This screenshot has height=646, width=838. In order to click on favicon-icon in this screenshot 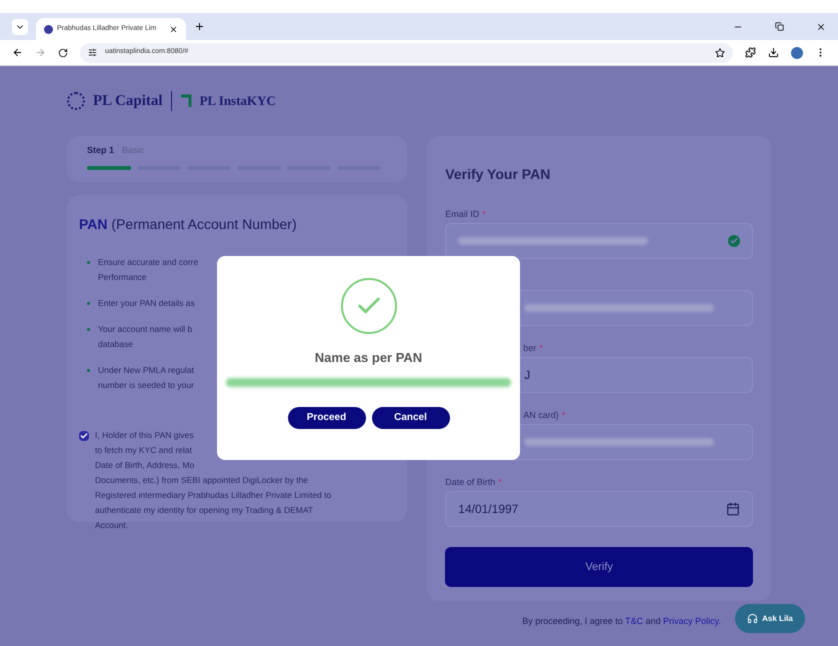, I will do `click(48, 29)`.